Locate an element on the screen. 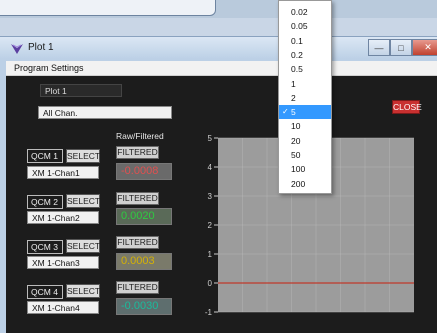  y-tick-label: 5 is located at coordinates (210, 138).